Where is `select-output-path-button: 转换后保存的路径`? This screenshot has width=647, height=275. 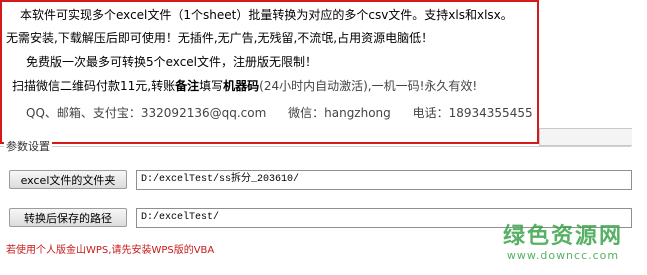 select-output-path-button: 转换后保存的路径 is located at coordinates (68, 217).